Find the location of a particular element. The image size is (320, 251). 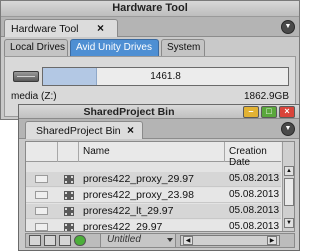

table-row: prores422_proxy_23.98 05.08.2013 is located at coordinates (153, 195).